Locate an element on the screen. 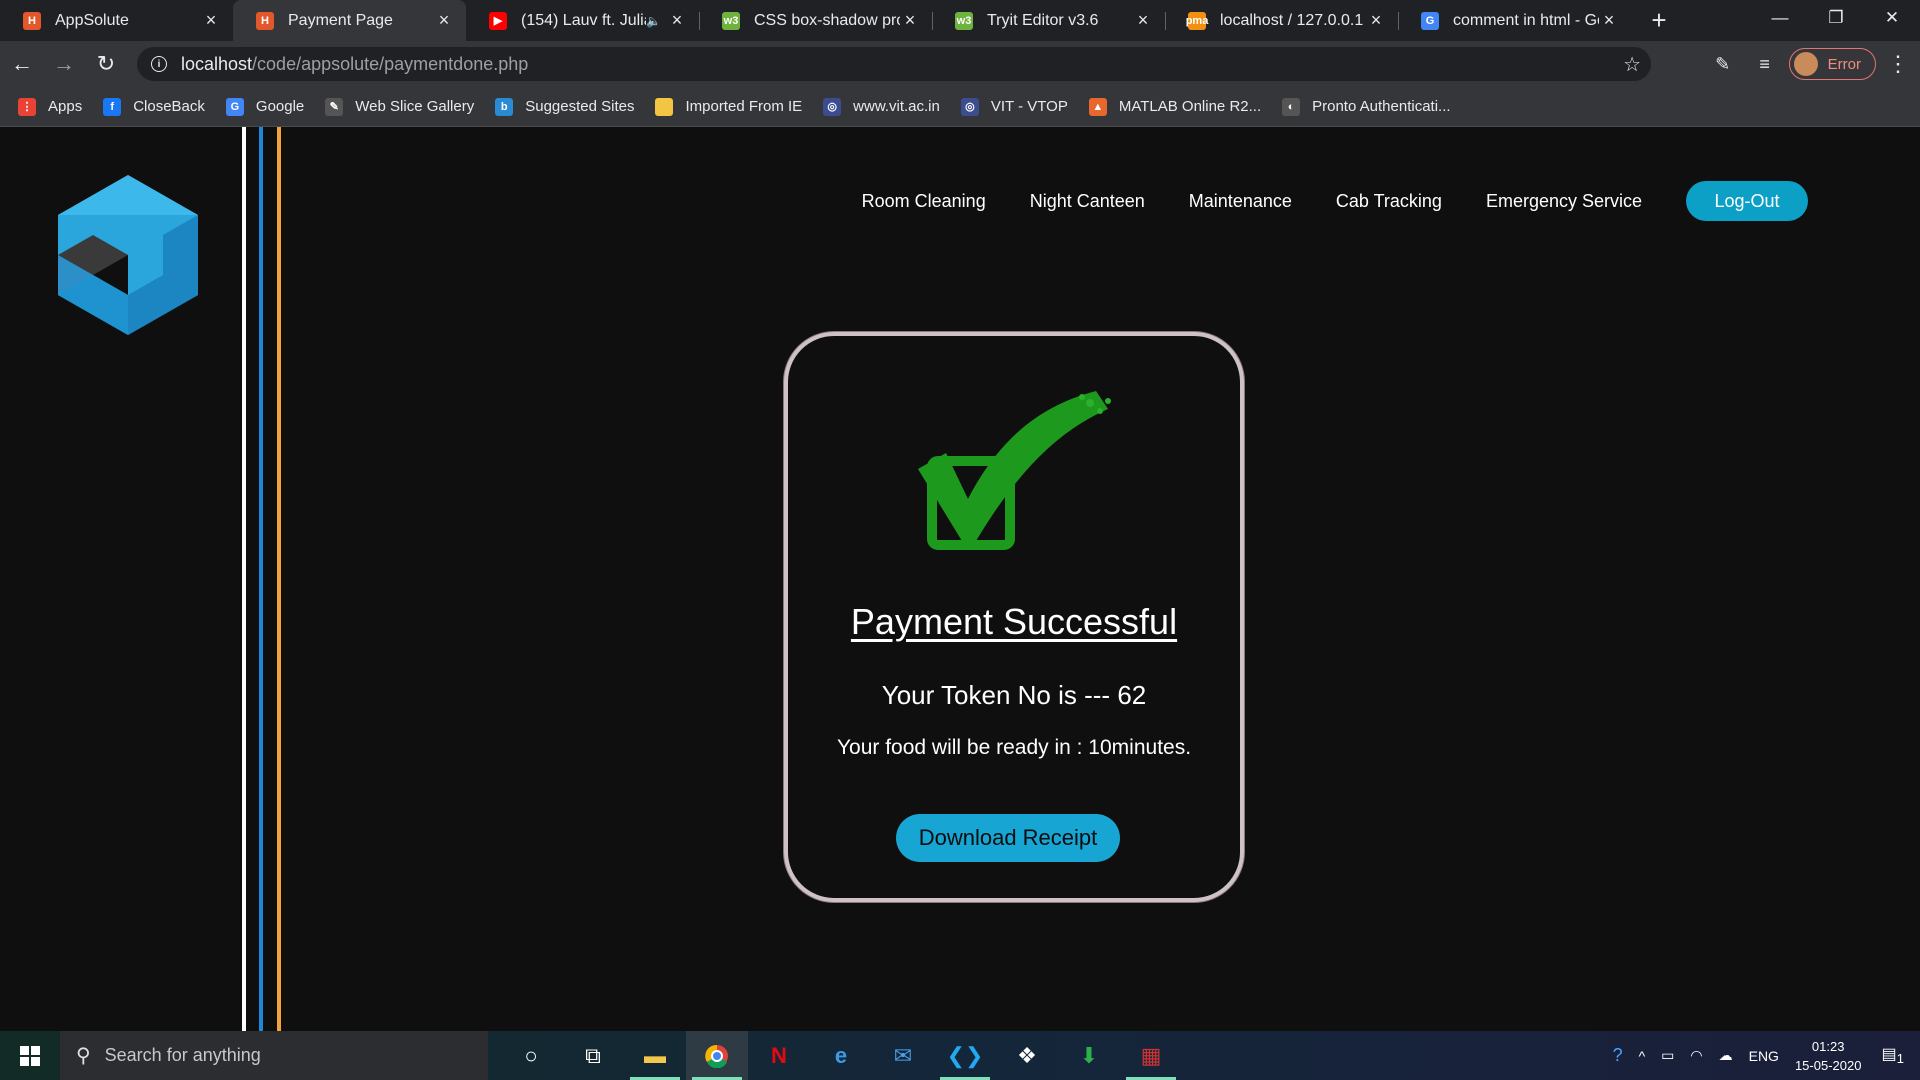  nav-cab-tracking: Cab Tracking is located at coordinates (1389, 201).